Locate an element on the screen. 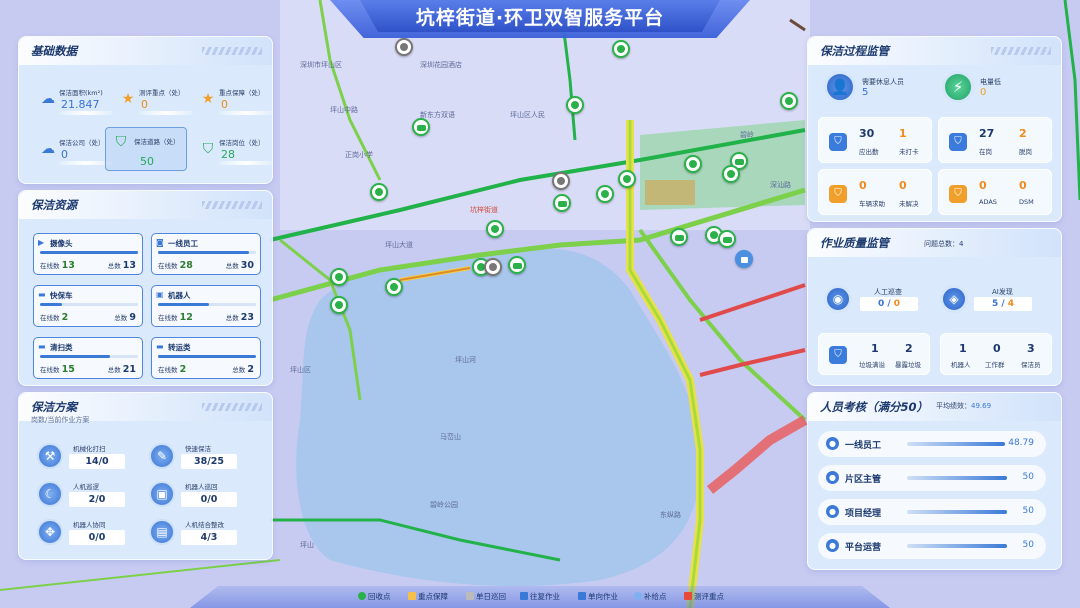 The height and width of the screenshot is (608, 1080). stat-clean-roads: ⛉ 保洁道路（处） 50 is located at coordinates (146, 149).